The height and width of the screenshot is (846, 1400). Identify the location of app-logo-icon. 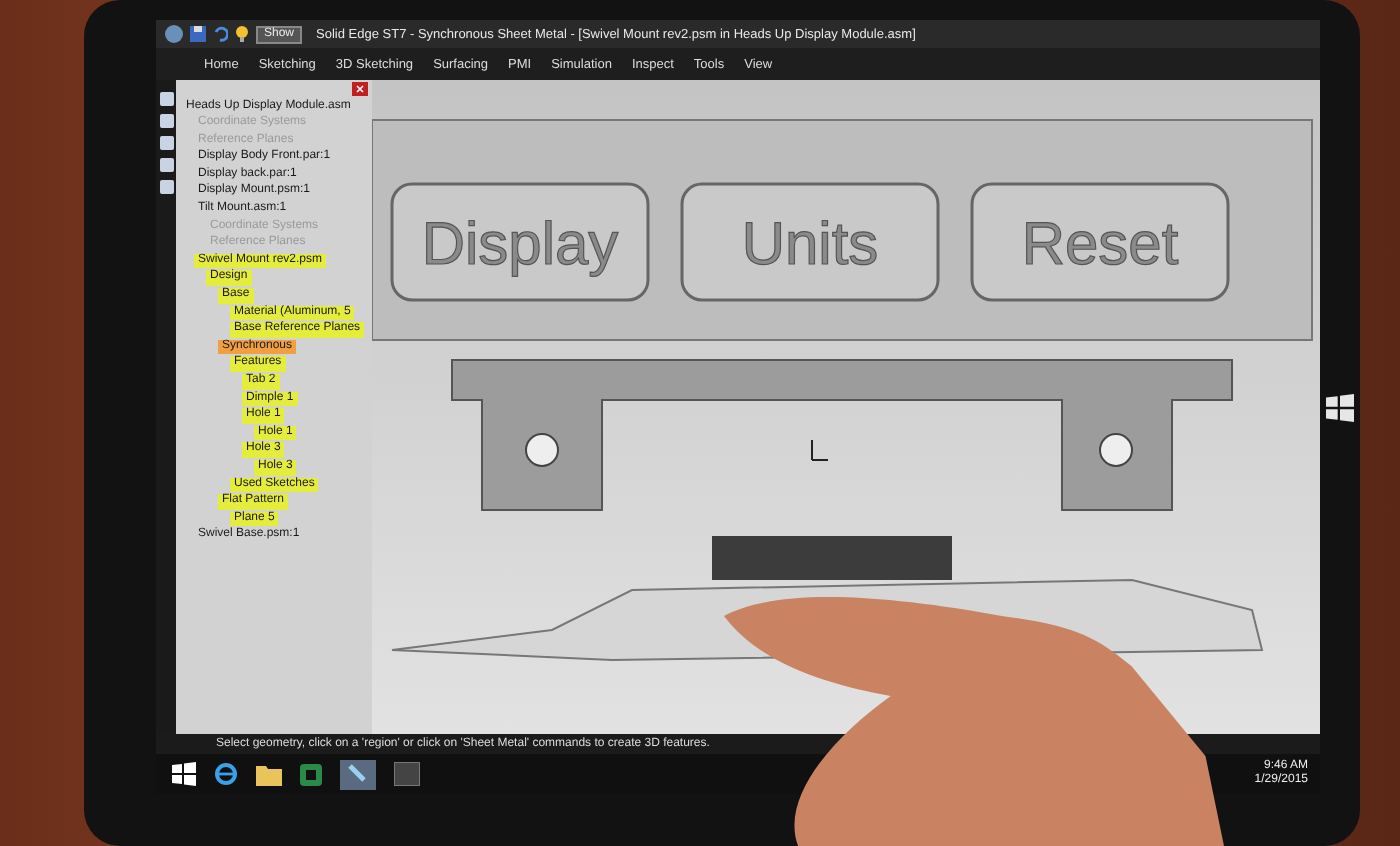
(174, 34).